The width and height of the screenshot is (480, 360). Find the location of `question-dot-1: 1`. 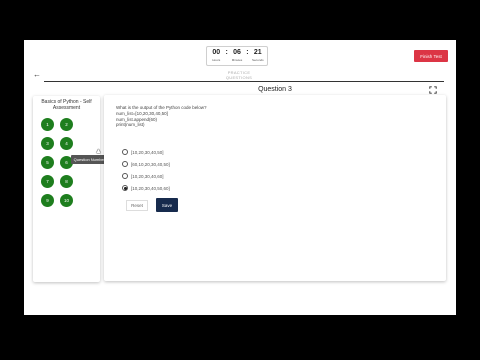

question-dot-1: 1 is located at coordinates (47, 124).